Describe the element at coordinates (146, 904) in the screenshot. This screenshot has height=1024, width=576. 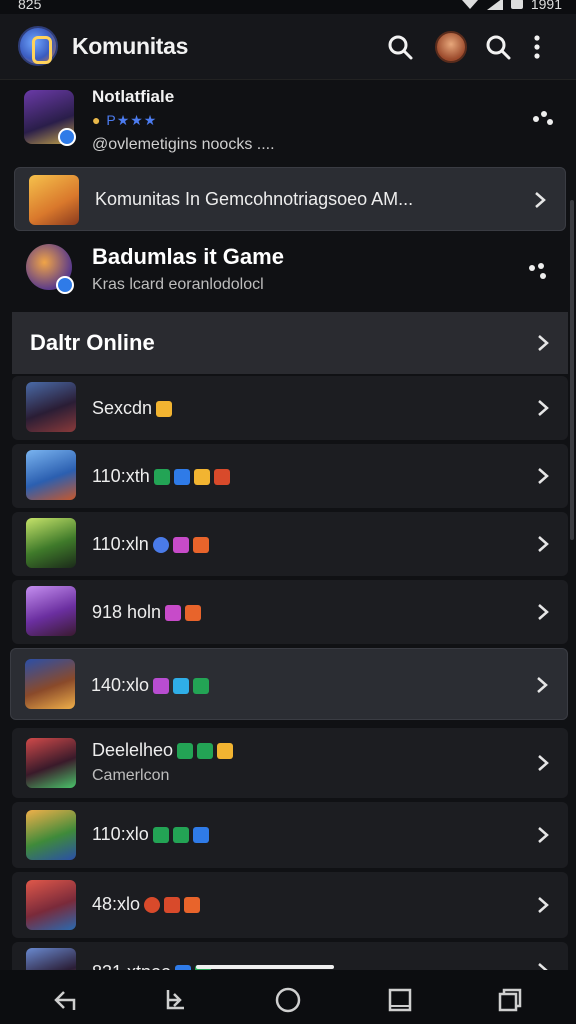
I see `row-label: 48:xlo` at that location.